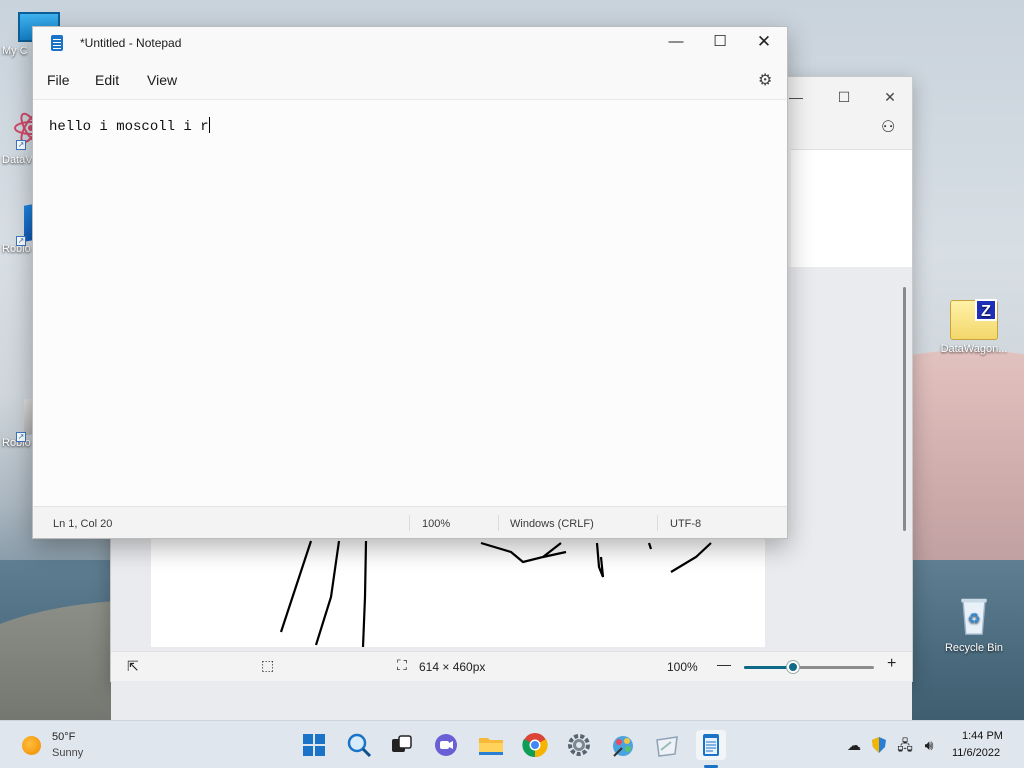 The image size is (1024, 768). Describe the element at coordinates (31, 745) in the screenshot. I see `weather-sun-icon` at that location.